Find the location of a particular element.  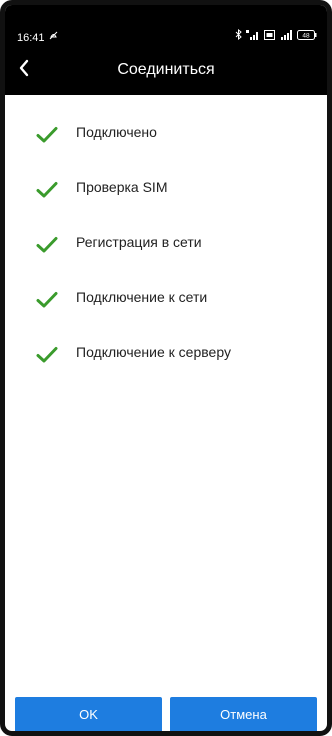

action-buttons: OK Отмена is located at coordinates (166, 714).